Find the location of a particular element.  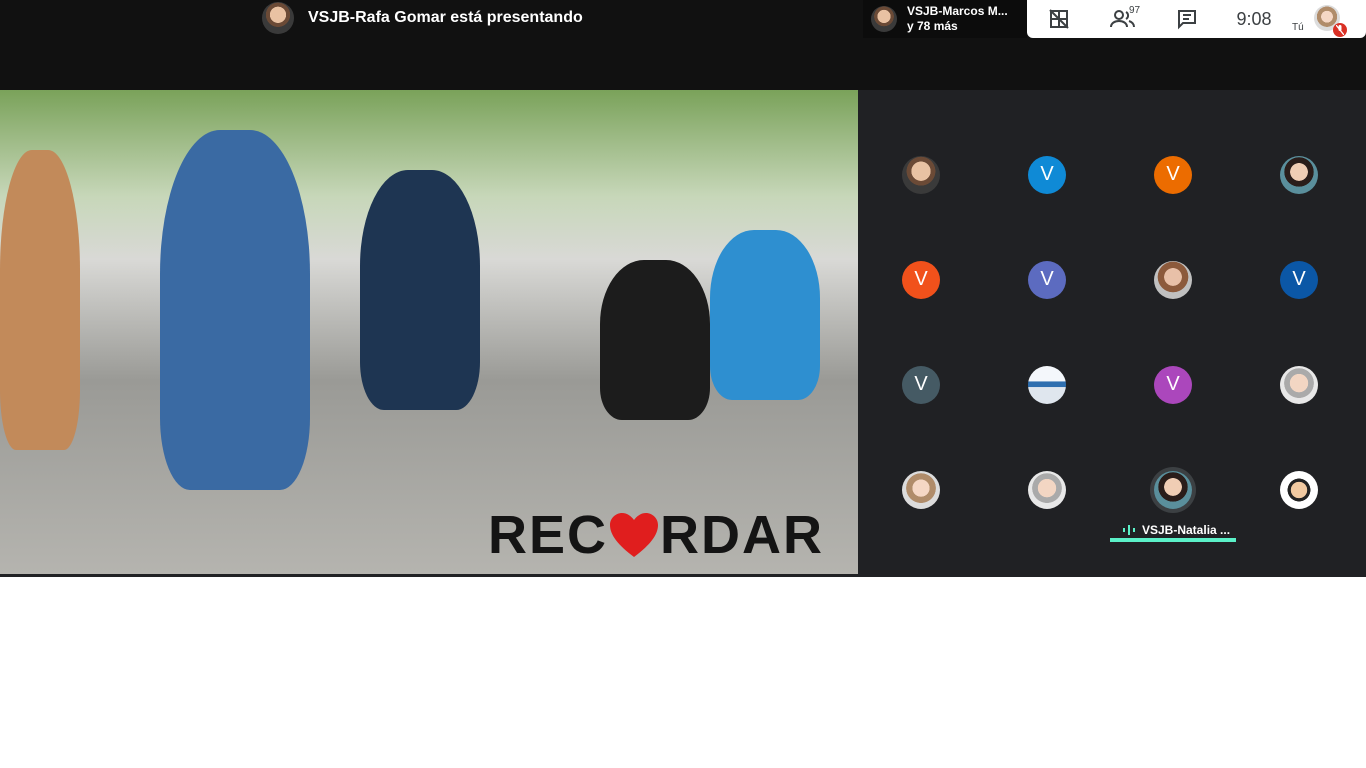

chat-icon is located at coordinates (1187, 20).